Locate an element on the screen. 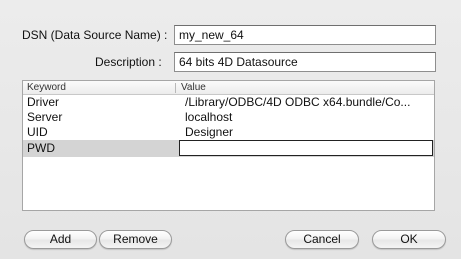 The width and height of the screenshot is (461, 259). dsn-input: my_new_64 is located at coordinates (305, 35).